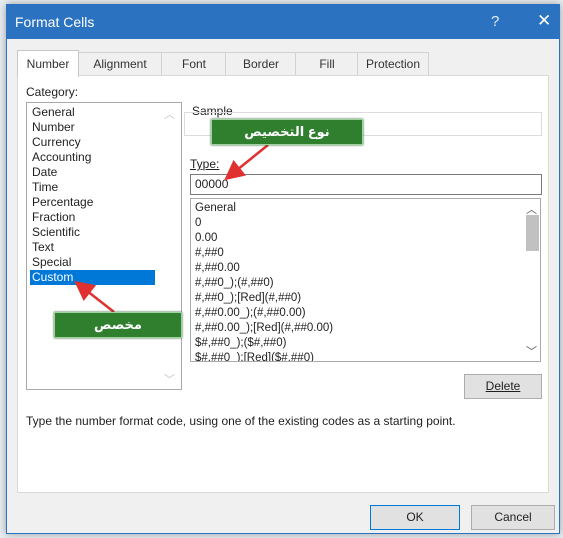 The width and height of the screenshot is (563, 538). I want to click on format-item: 0, so click(198, 223).